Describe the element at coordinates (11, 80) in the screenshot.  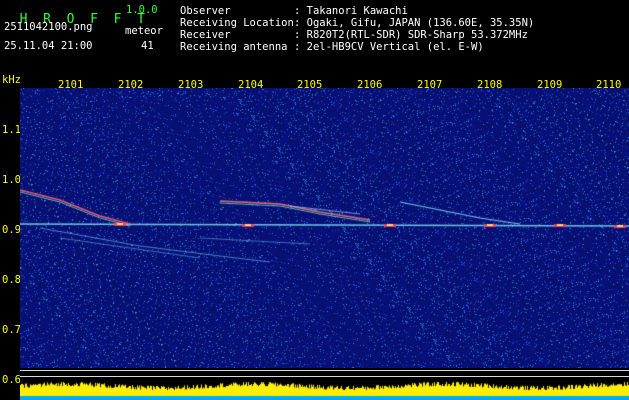
I see `y-axis-unit: kHz` at that location.